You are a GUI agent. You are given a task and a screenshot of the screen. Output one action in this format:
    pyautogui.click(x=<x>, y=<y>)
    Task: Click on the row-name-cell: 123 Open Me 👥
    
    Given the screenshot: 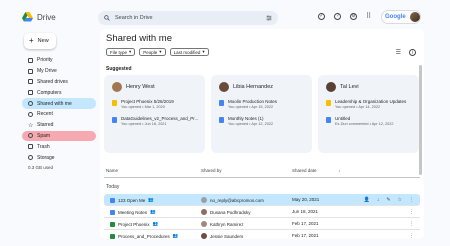 What is the action you would take?
    pyautogui.click(x=132, y=200)
    